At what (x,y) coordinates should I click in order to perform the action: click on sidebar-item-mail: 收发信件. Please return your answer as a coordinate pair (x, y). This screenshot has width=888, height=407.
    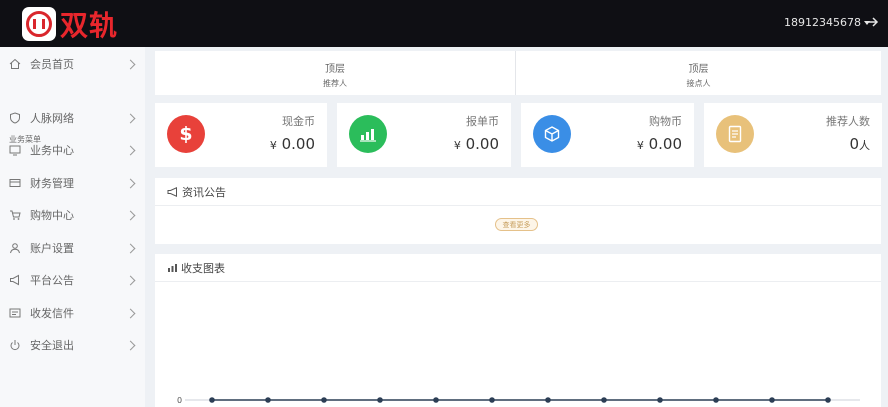
    Looking at the image, I should click on (72, 313).